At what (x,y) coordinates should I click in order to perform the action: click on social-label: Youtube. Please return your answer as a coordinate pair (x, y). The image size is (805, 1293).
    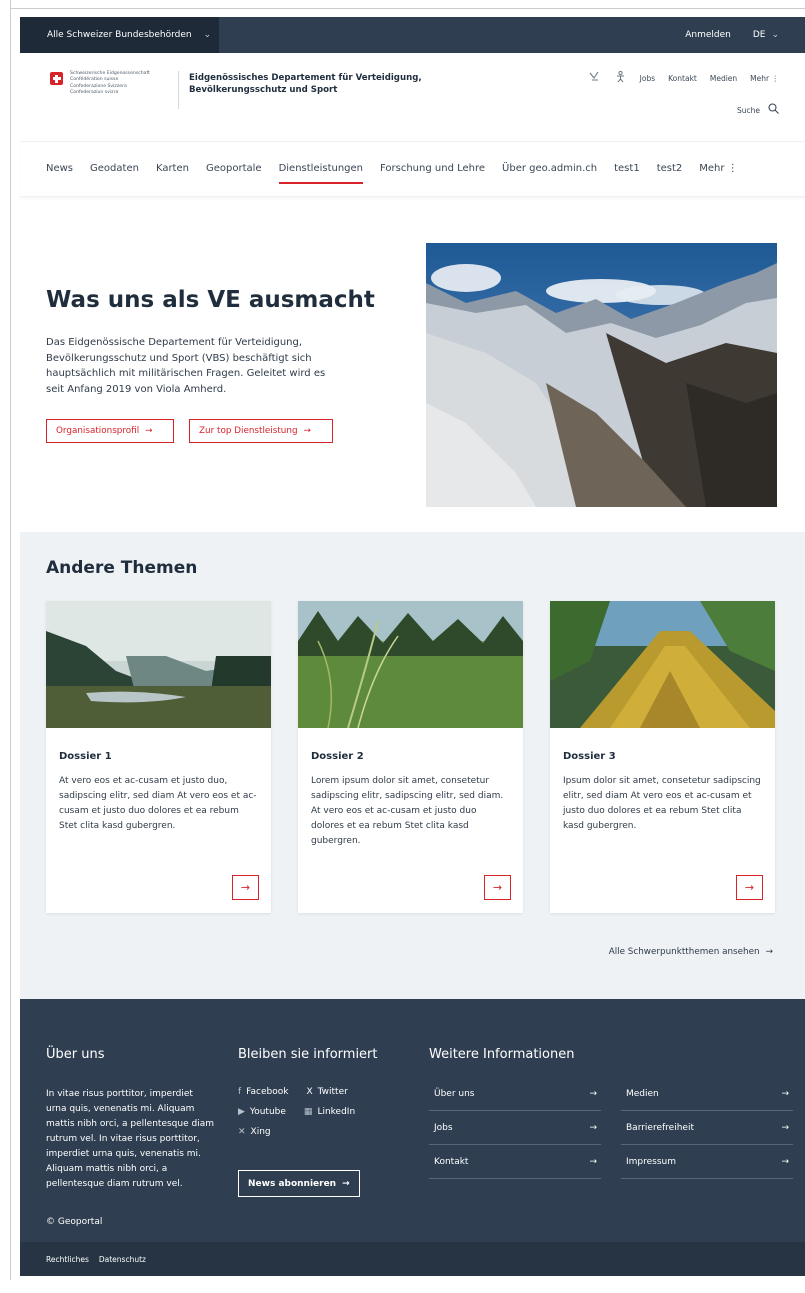
    Looking at the image, I should click on (267, 1112).